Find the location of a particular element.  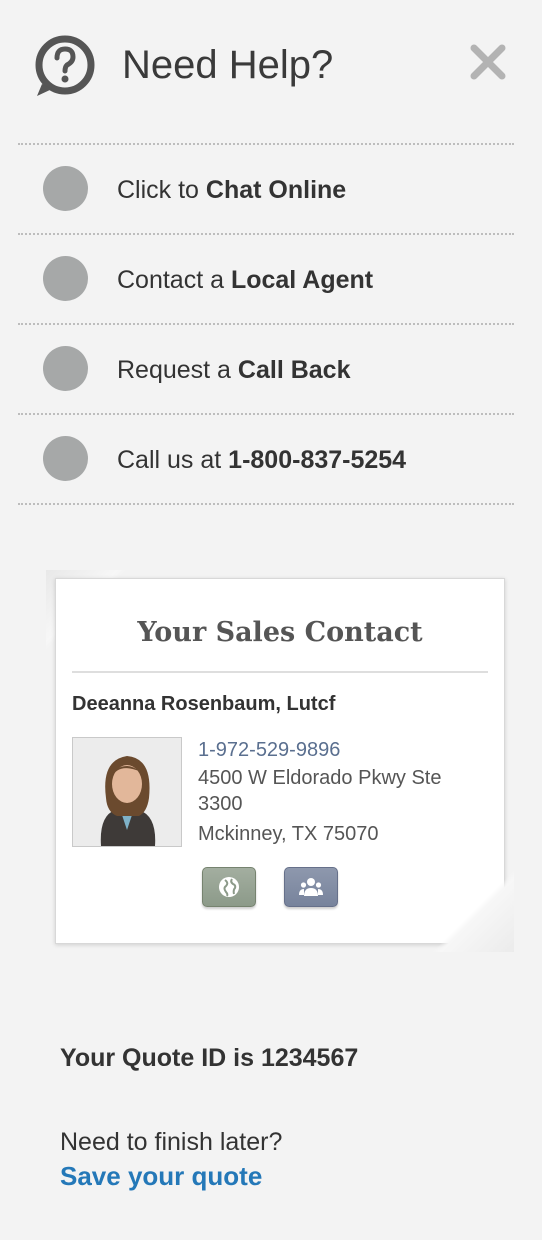

website-button is located at coordinates (229, 887).